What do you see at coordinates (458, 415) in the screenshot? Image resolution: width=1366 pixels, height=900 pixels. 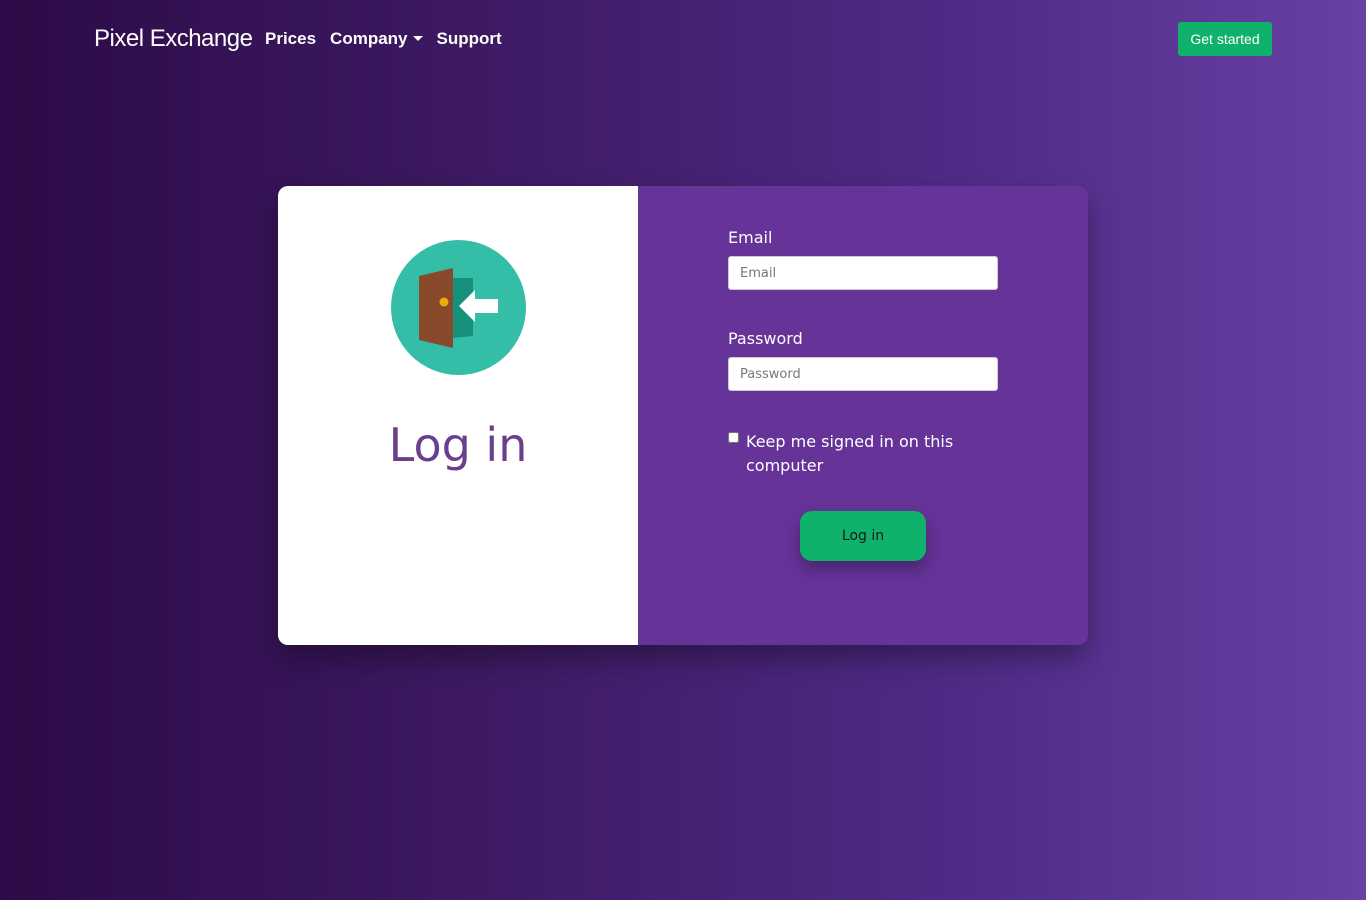 I see `login-card-left-panel: Log in` at bounding box center [458, 415].